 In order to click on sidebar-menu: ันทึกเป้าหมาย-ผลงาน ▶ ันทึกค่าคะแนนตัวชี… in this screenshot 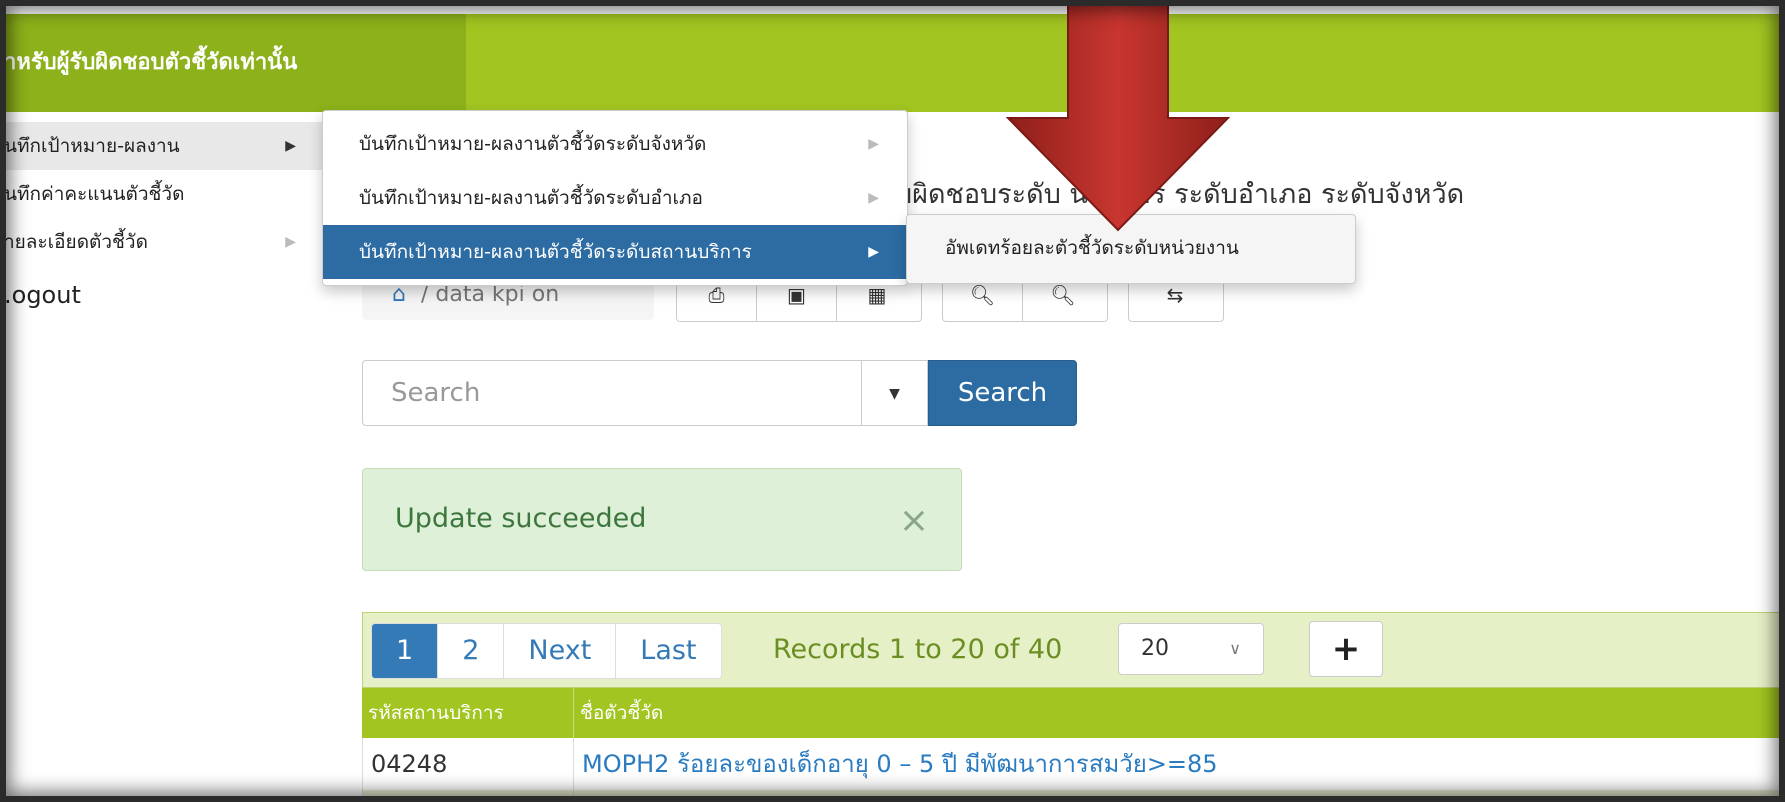, I will do `click(161, 223)`.